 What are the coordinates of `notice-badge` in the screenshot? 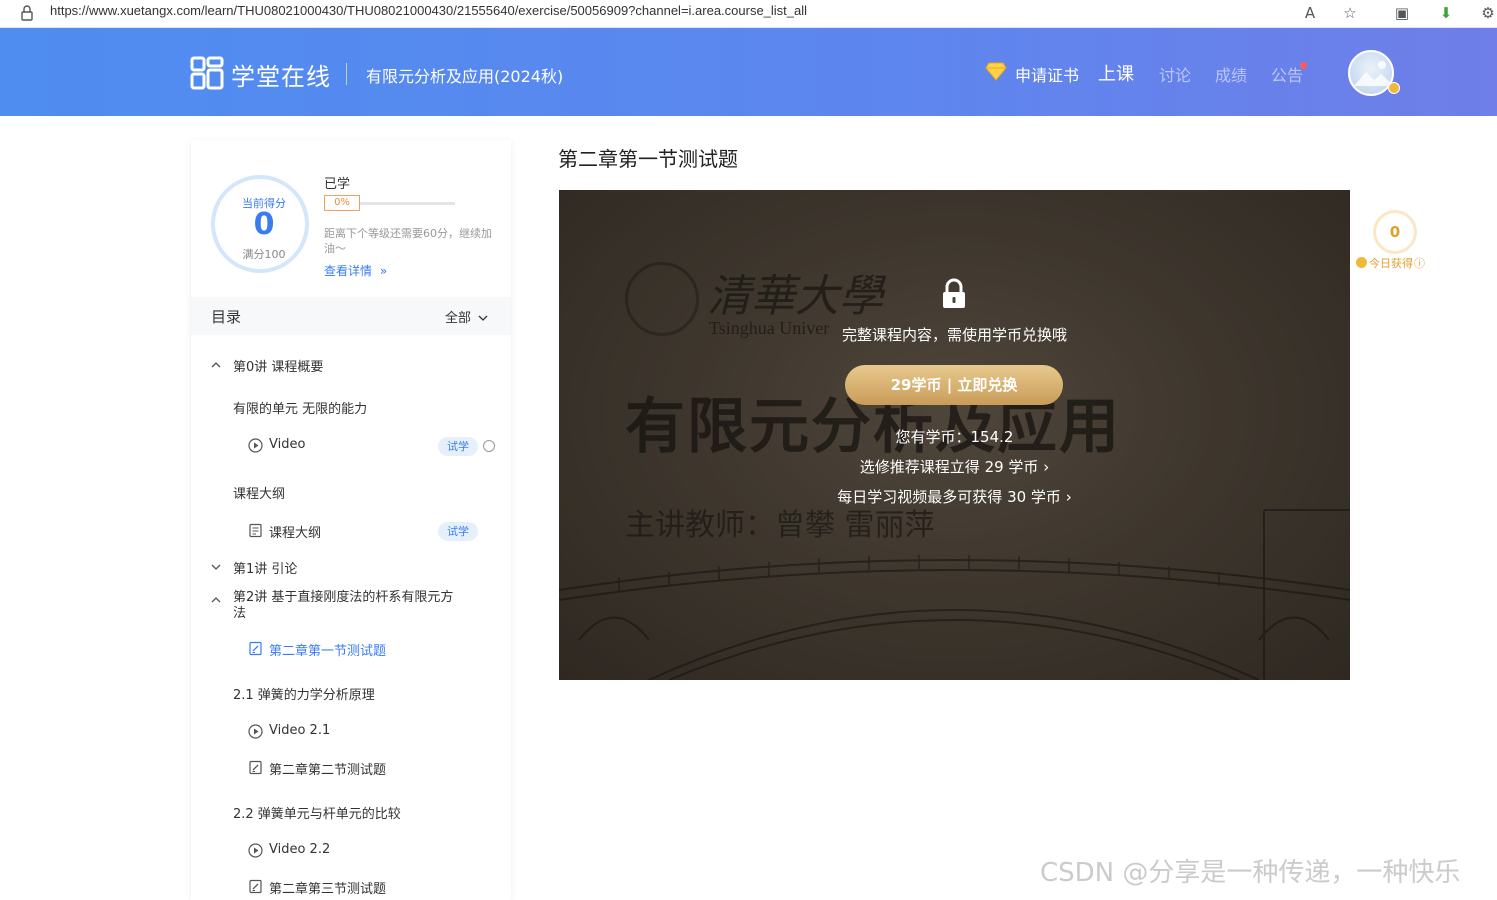 It's located at (1303, 65).